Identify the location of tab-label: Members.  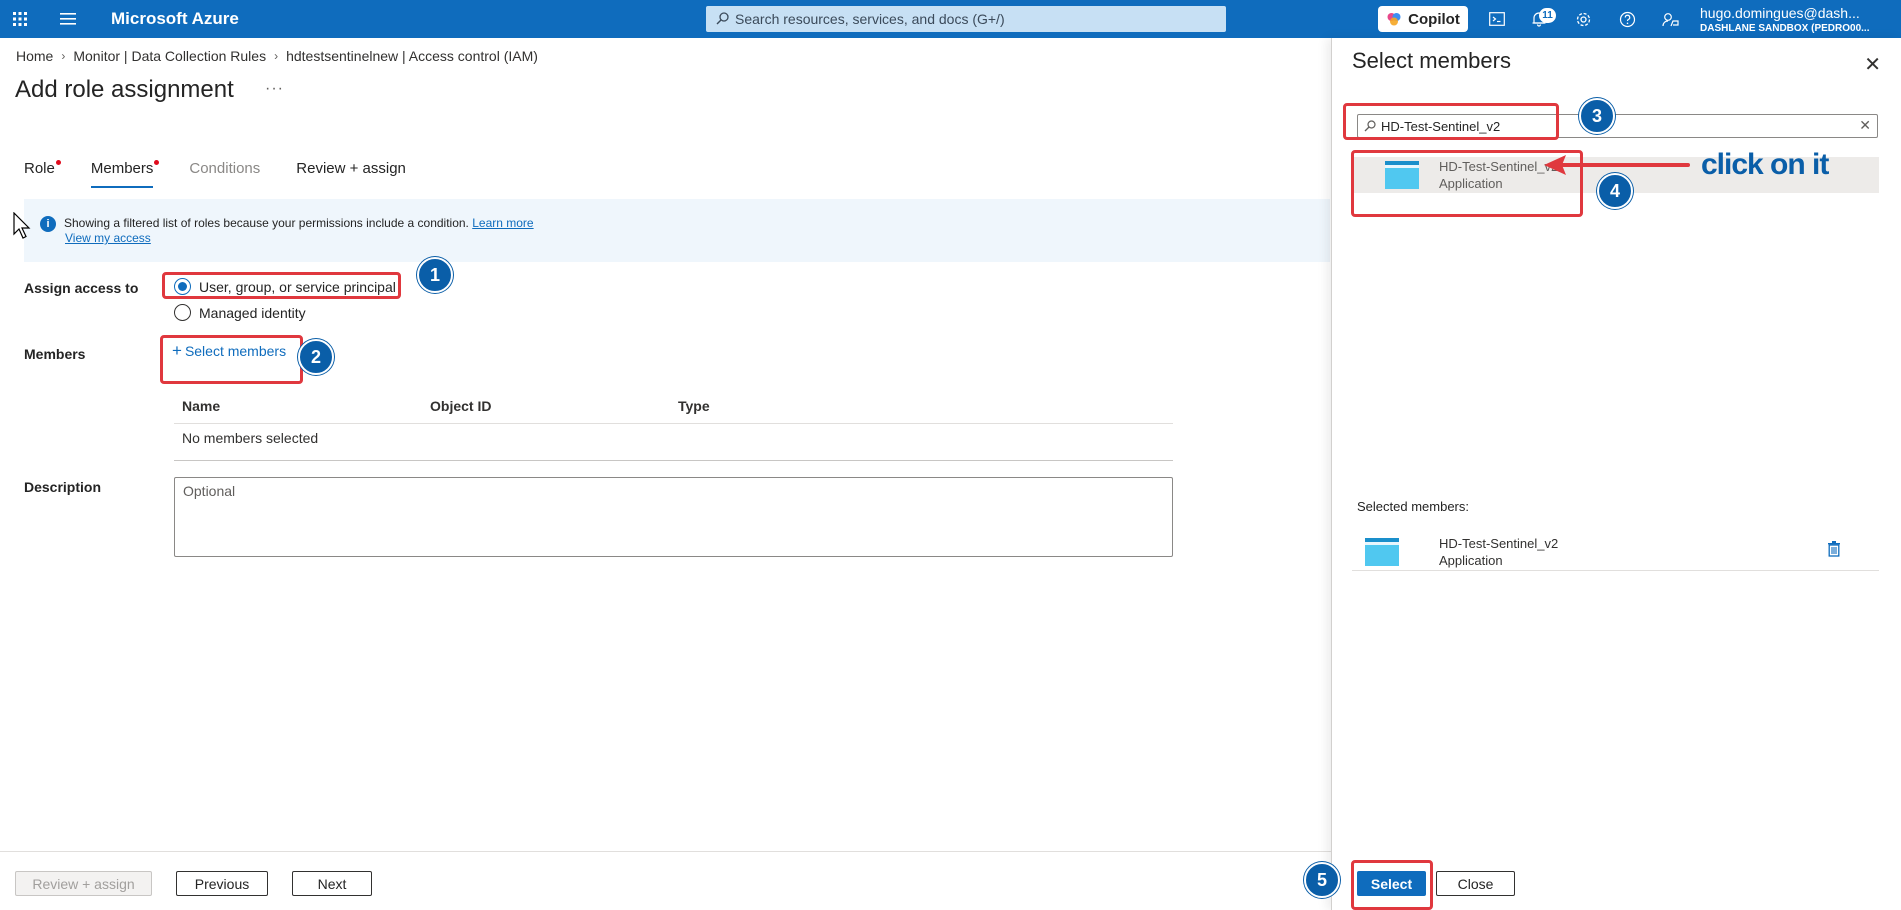
(122, 168).